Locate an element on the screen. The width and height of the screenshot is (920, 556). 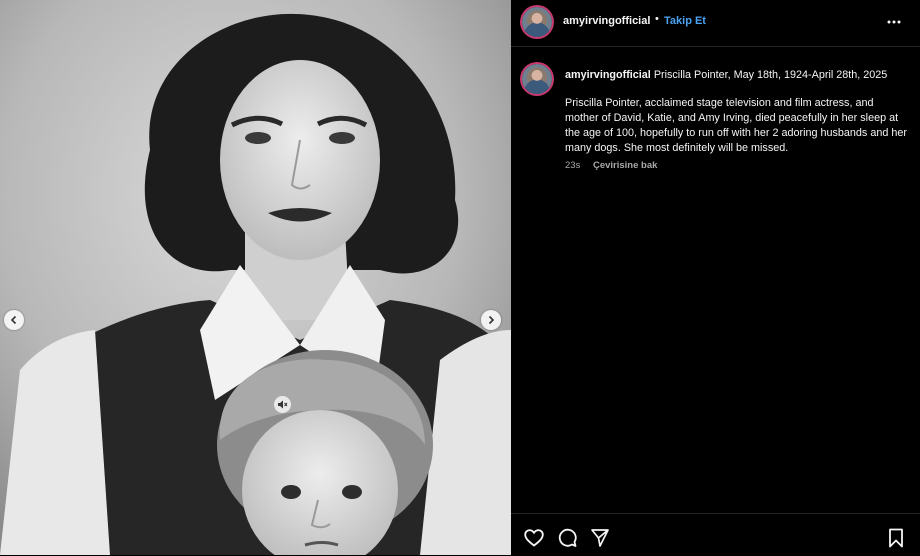
post-timestamp: 23s is located at coordinates (573, 165).